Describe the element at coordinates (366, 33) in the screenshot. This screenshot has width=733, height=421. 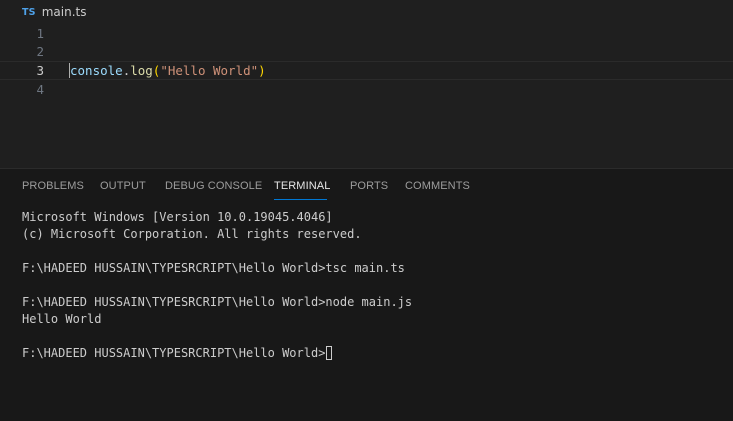
I see `code-line: 1` at that location.